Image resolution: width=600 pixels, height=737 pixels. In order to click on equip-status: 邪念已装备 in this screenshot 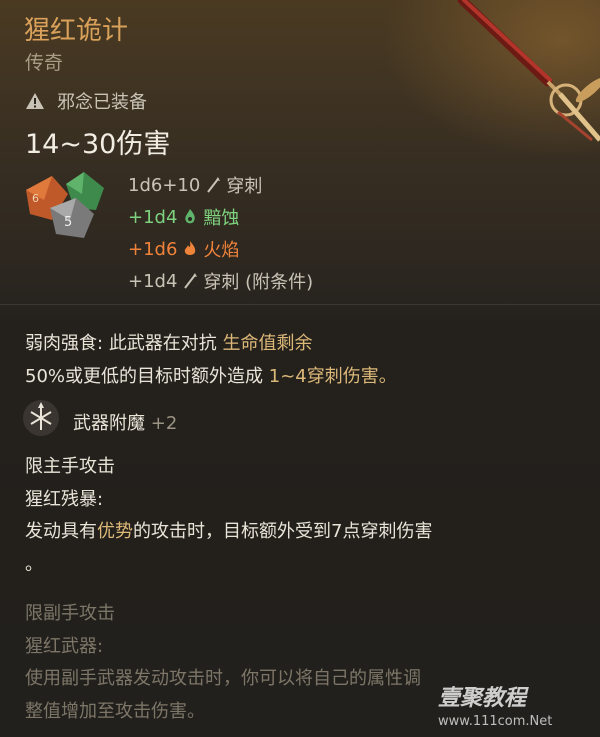, I will do `click(86, 101)`.